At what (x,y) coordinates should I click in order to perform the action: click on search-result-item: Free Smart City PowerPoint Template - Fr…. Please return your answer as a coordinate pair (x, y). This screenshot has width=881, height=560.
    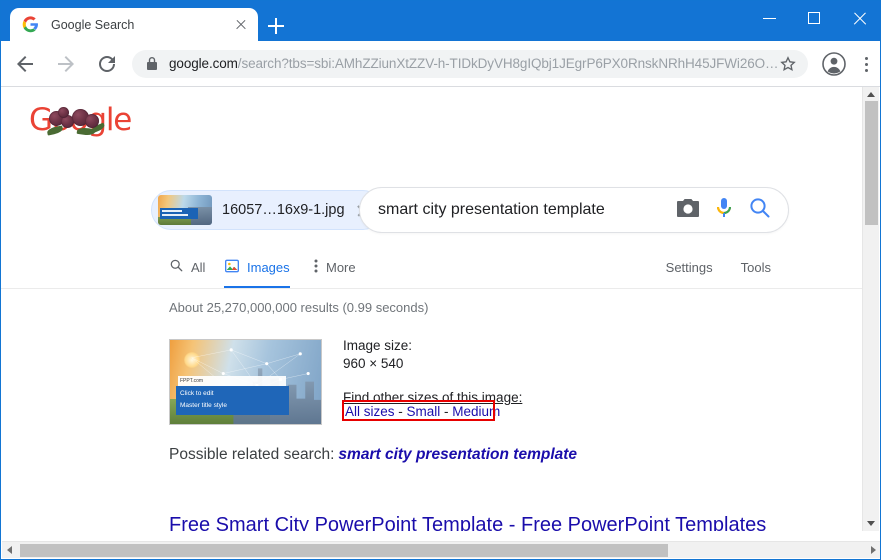
    Looking at the image, I should click on (479, 521).